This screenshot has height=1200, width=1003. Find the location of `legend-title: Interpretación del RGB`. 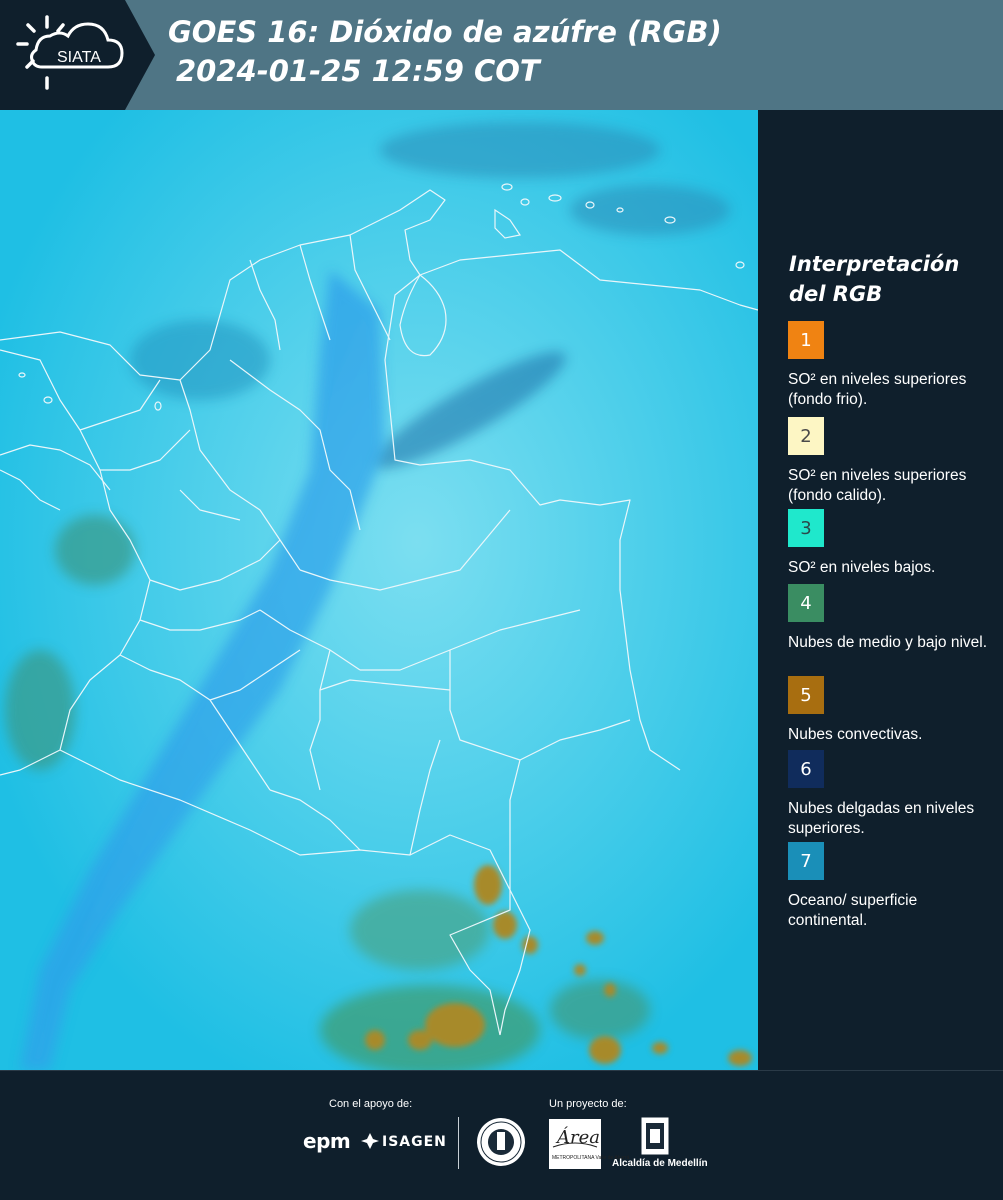

legend-title: Interpretación del RGB is located at coordinates (874, 279).